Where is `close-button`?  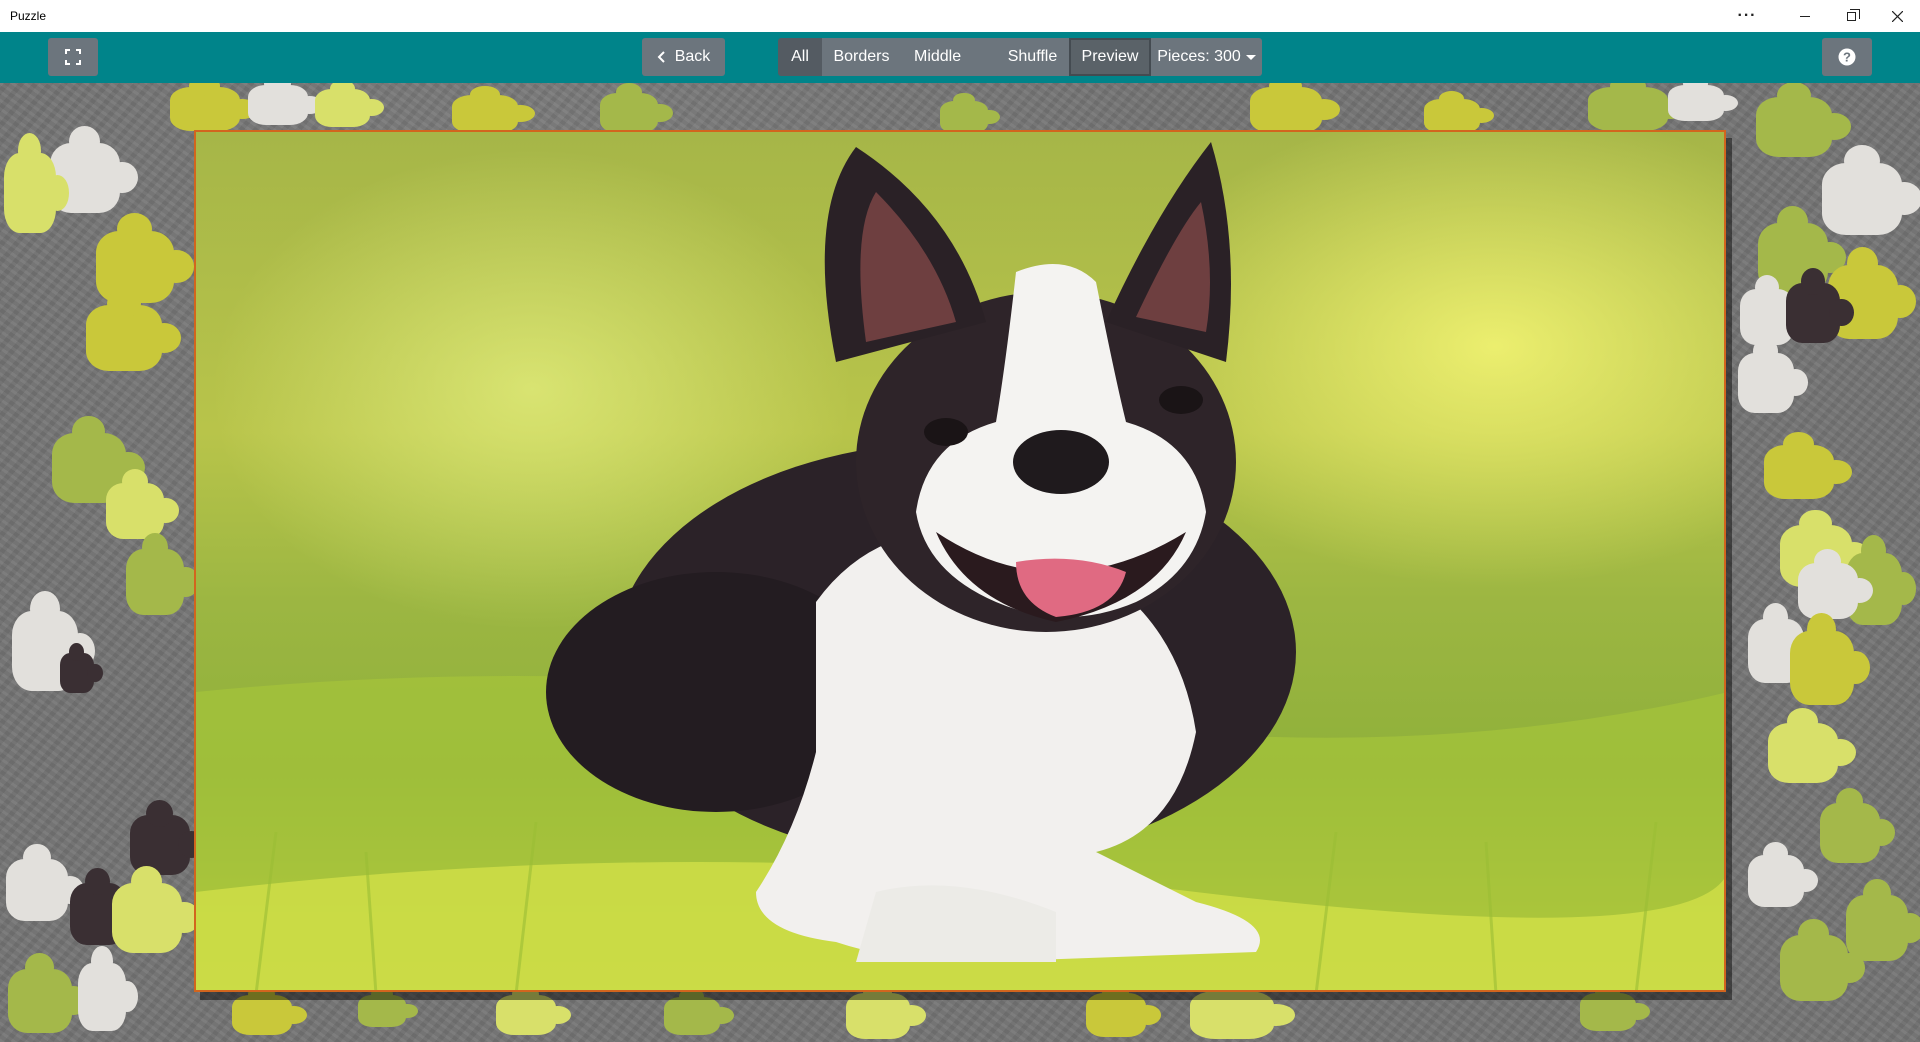 close-button is located at coordinates (1897, 16).